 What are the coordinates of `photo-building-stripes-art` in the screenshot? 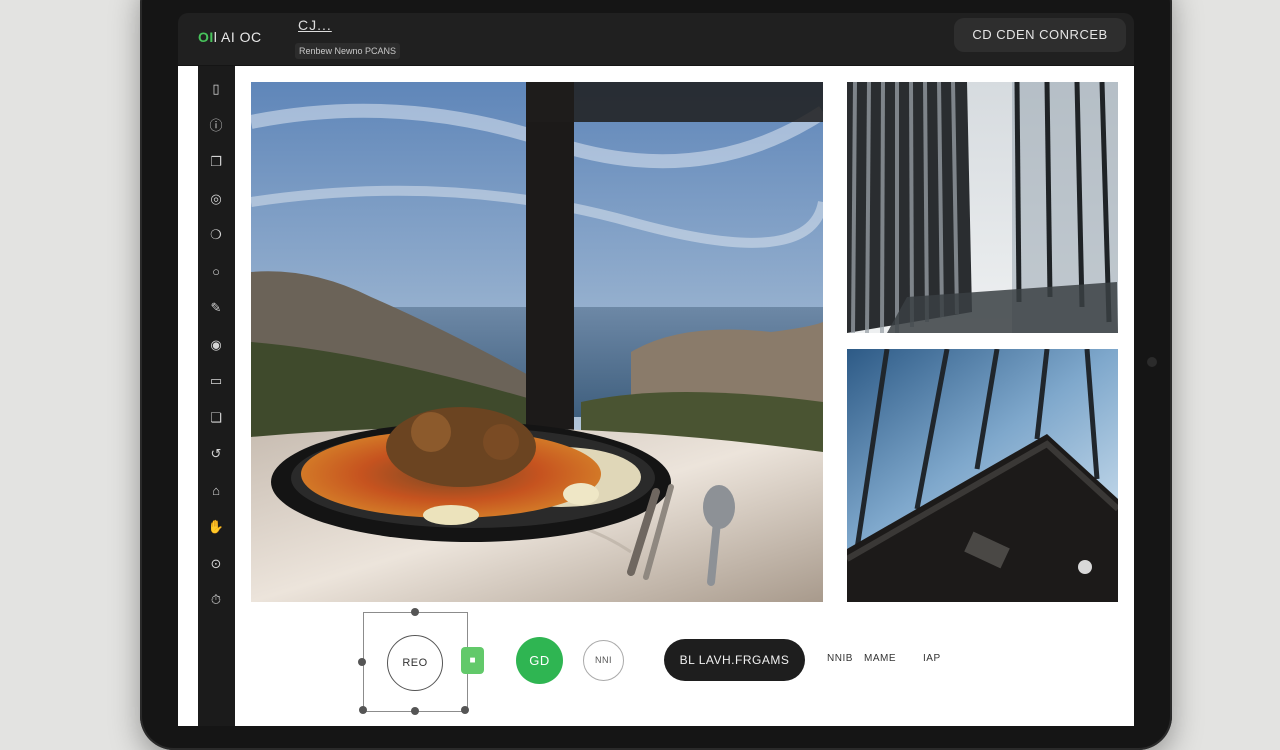 It's located at (982, 207).